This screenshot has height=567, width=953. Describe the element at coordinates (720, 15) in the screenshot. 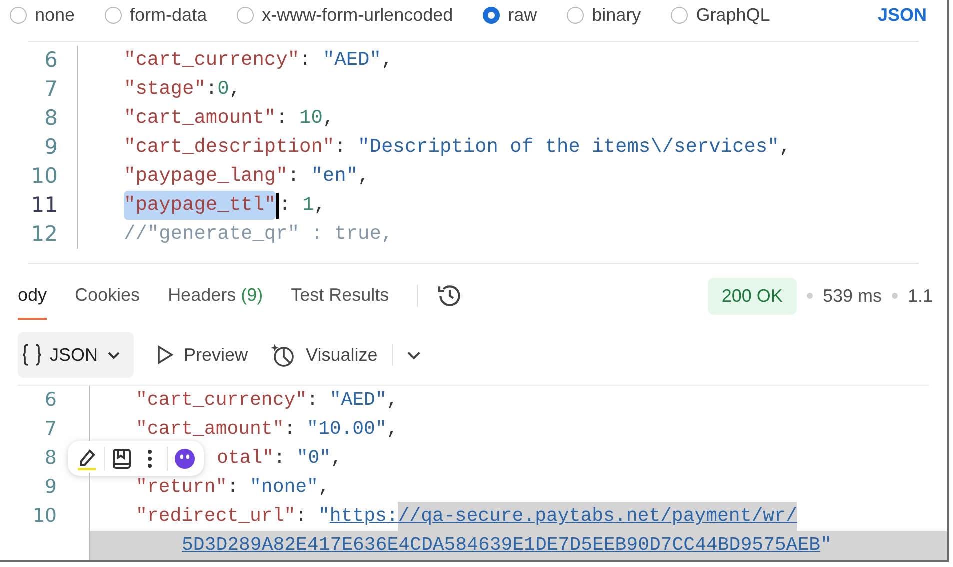

I see `body-type-radio: GraphQL` at that location.